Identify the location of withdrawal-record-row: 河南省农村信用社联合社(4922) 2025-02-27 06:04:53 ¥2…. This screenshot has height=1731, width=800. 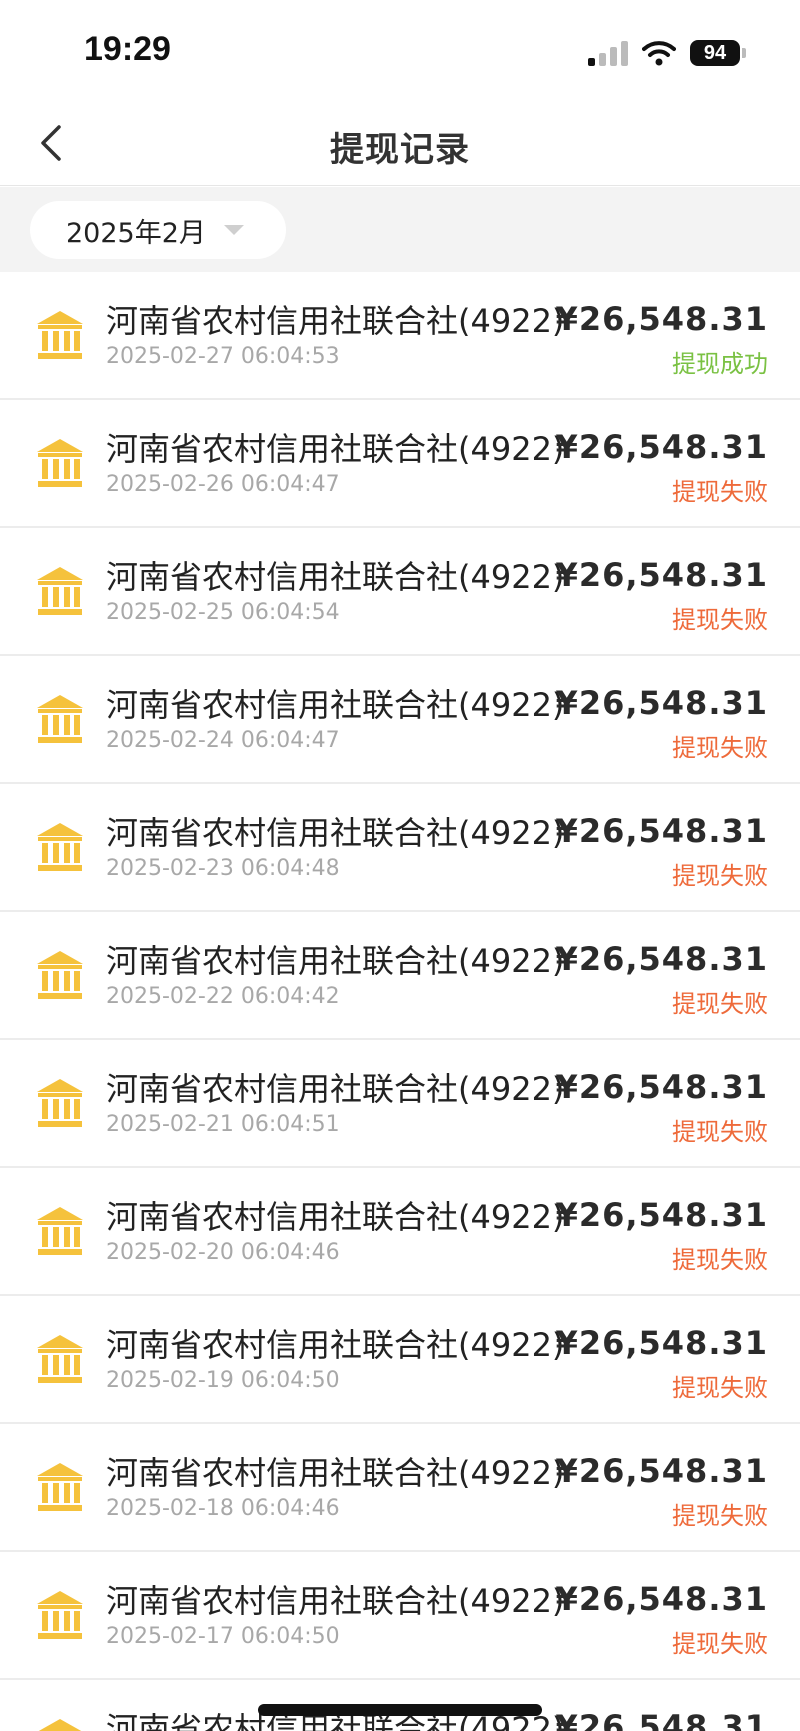
(400, 336).